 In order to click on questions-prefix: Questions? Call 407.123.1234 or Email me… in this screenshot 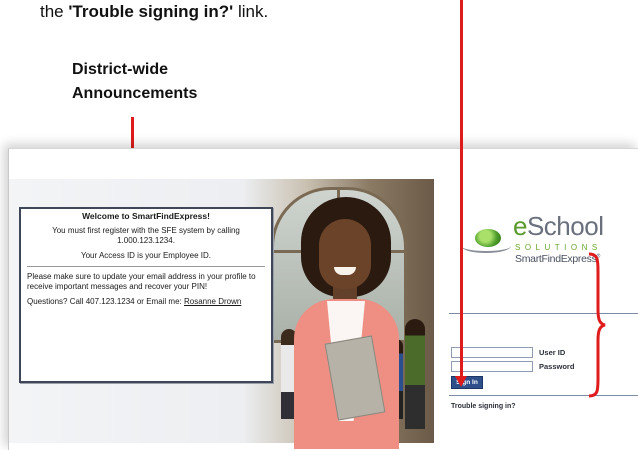, I will do `click(105, 301)`.